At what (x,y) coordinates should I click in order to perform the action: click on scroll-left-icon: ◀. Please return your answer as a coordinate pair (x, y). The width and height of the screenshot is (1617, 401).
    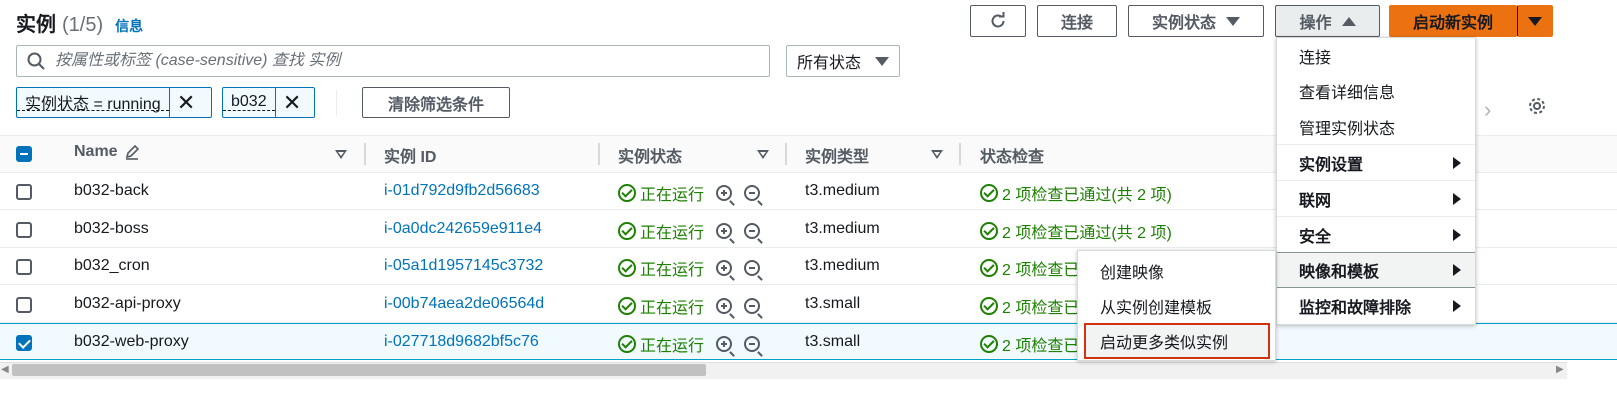
    Looking at the image, I should click on (5, 369).